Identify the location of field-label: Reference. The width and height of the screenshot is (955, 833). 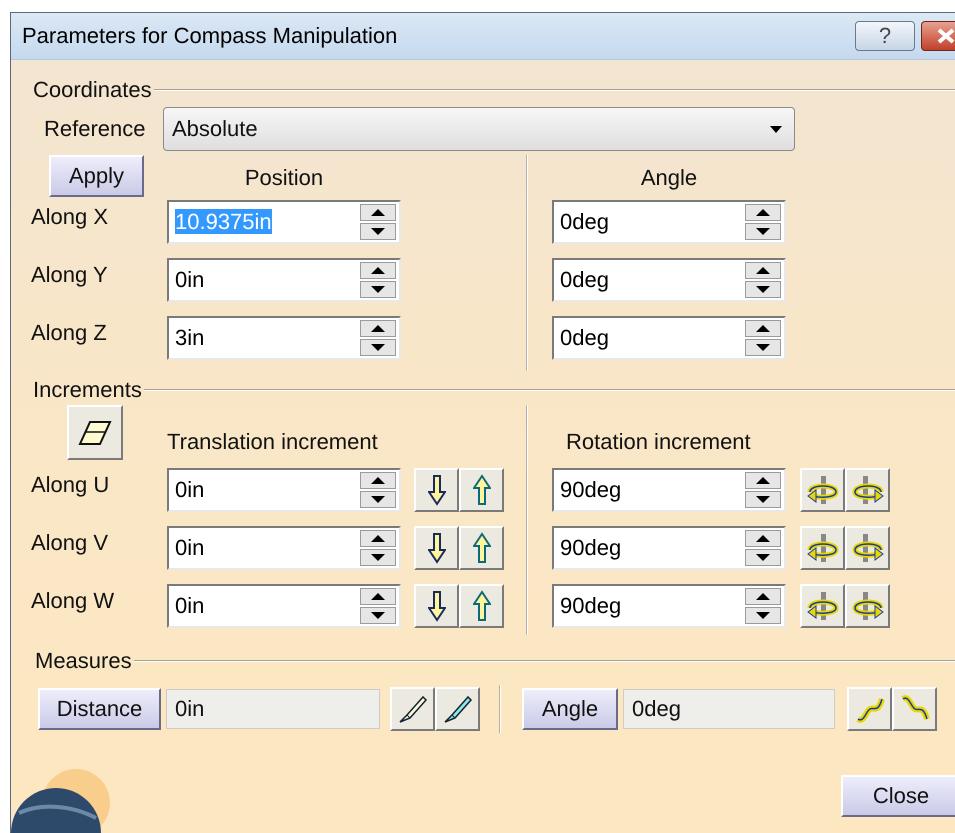
(95, 129).